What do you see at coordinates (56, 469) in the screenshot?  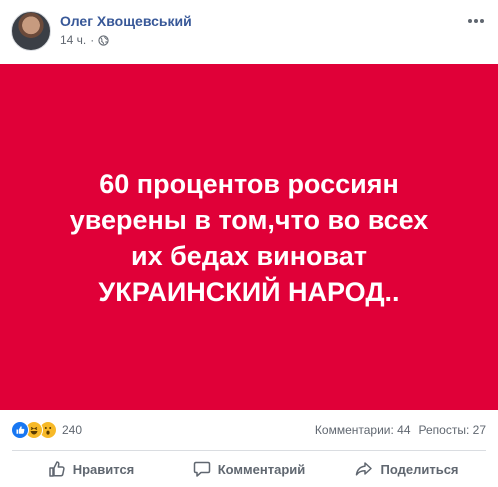 I see `thumbs-up-icon` at bounding box center [56, 469].